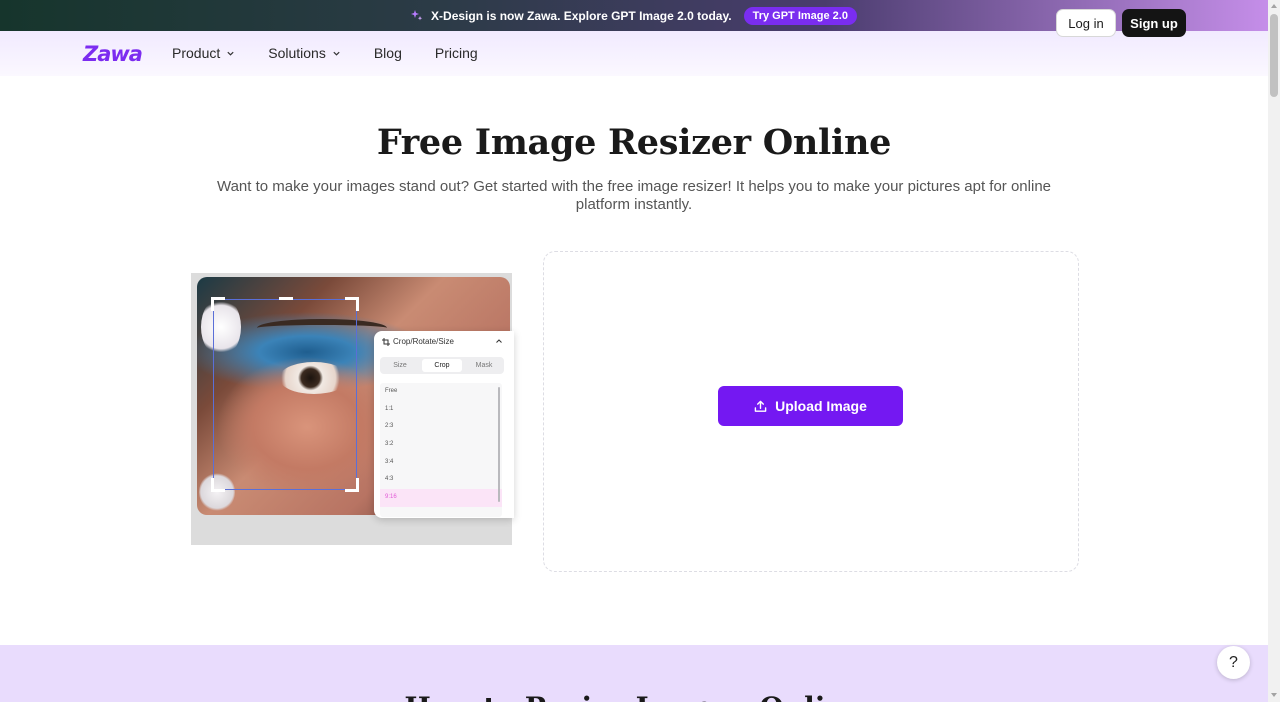 The width and height of the screenshot is (1280, 702). I want to click on ratio-option: 2:3, so click(389, 426).